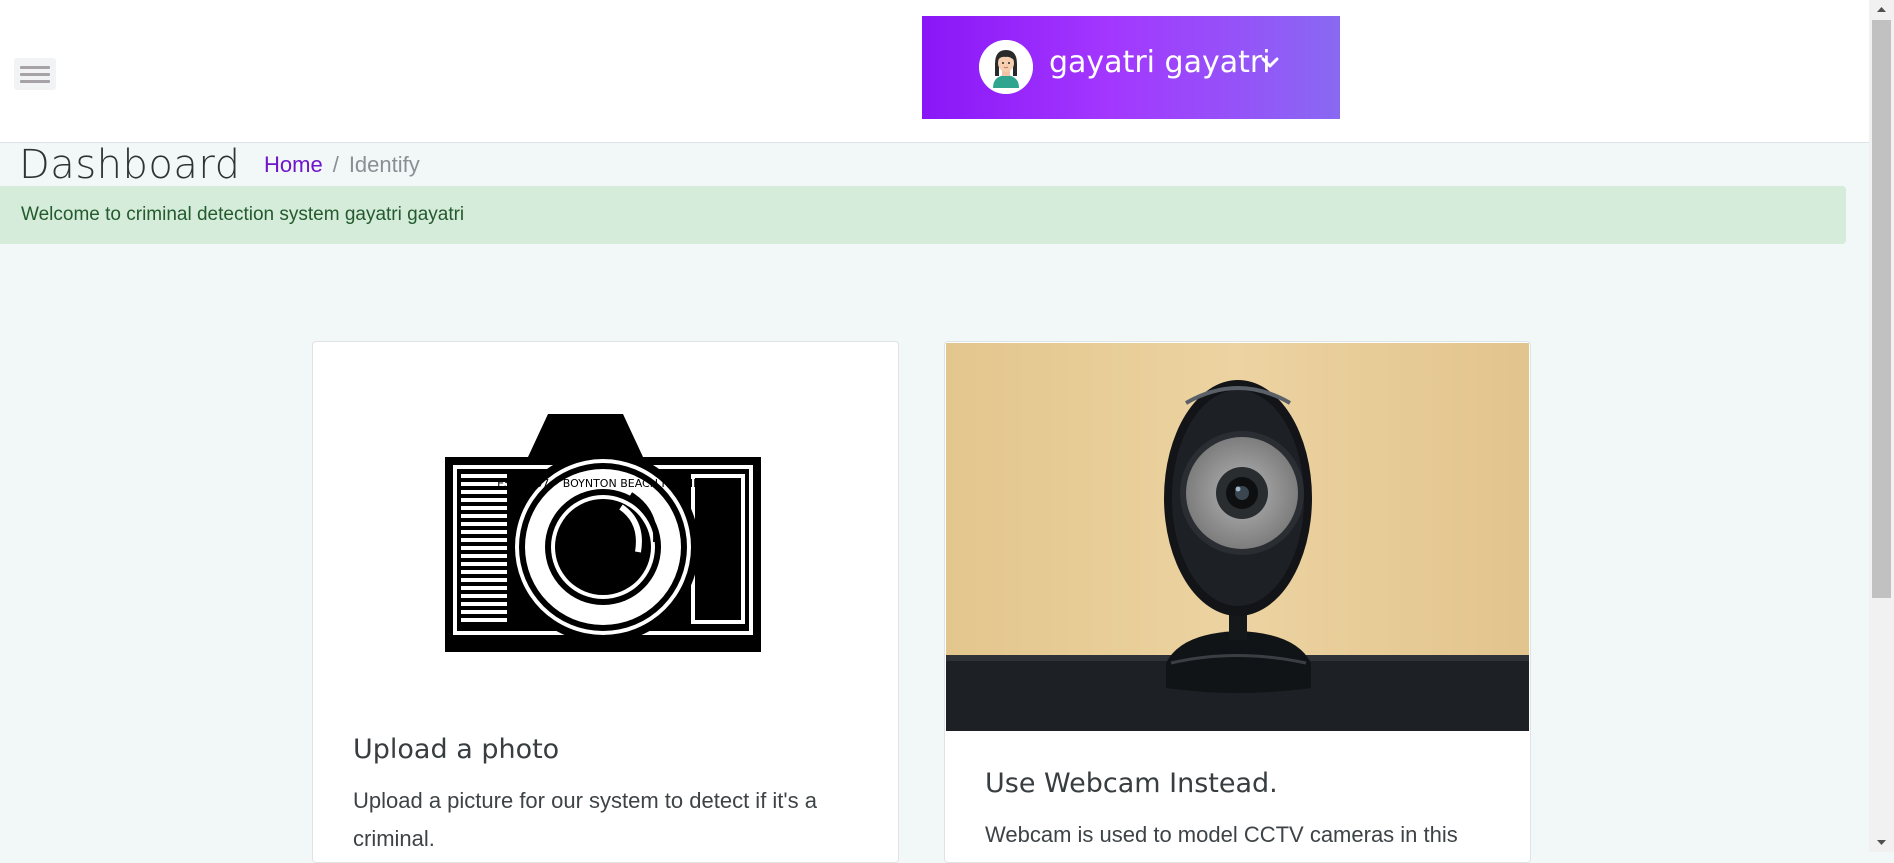 Image resolution: width=1894 pixels, height=863 pixels. What do you see at coordinates (603, 533) in the screenshot?
I see `camera-icon: EST 2007 • BOYNTON BEACH FLORIDA` at bounding box center [603, 533].